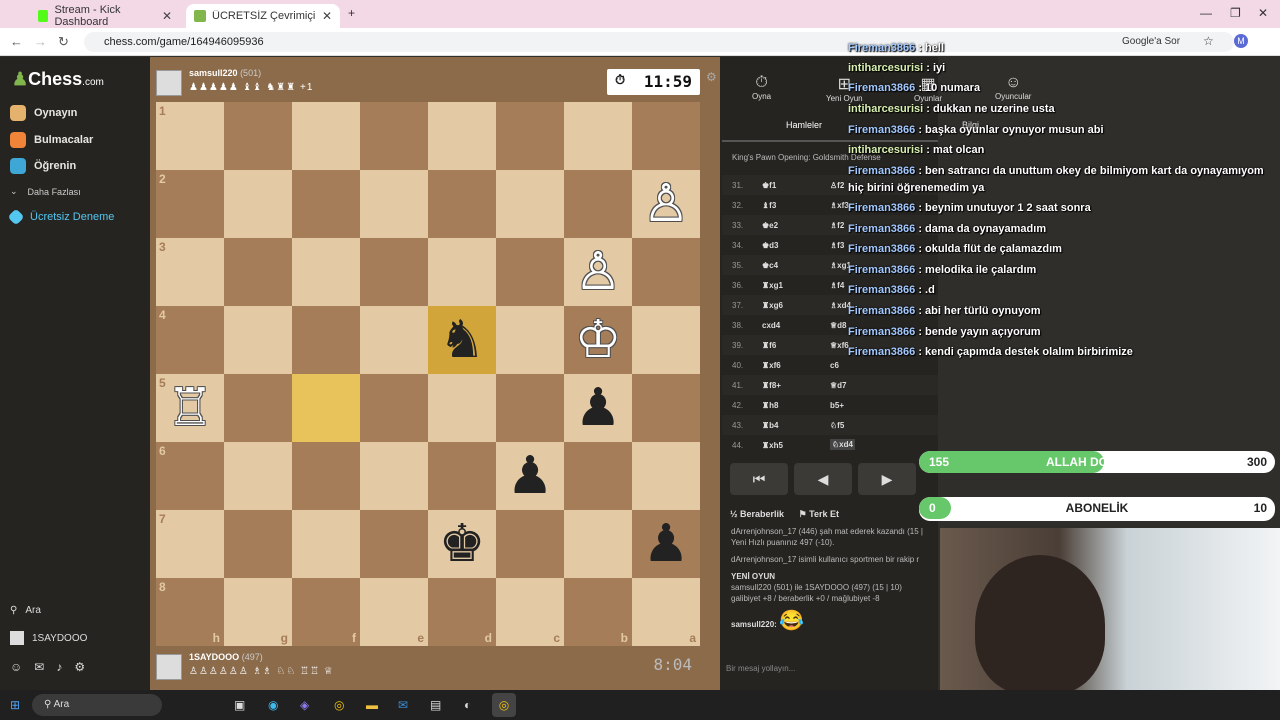 The image size is (1280, 720). What do you see at coordinates (263, 16) in the screenshot?
I see `tab-chess: ÜCRETSİZ Çevrimiçi Satranç ✕` at bounding box center [263, 16].